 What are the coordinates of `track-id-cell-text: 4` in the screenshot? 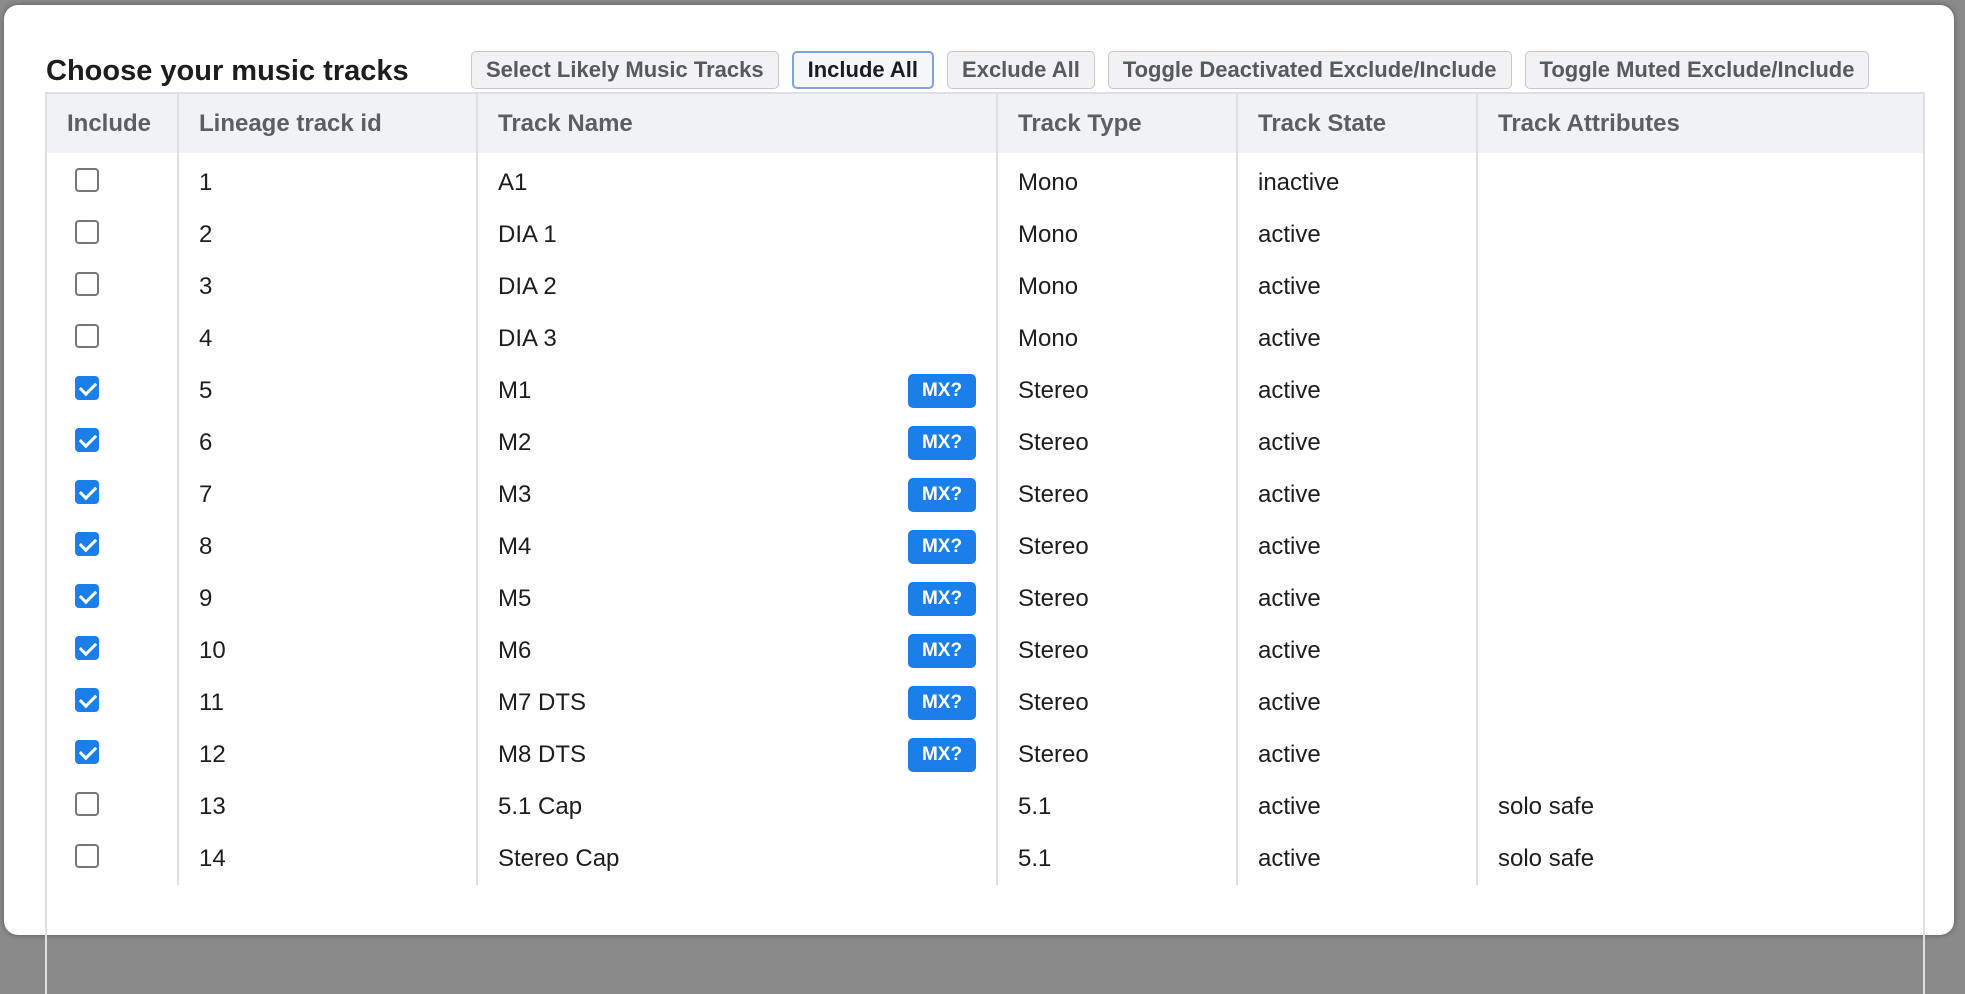 It's located at (206, 338).